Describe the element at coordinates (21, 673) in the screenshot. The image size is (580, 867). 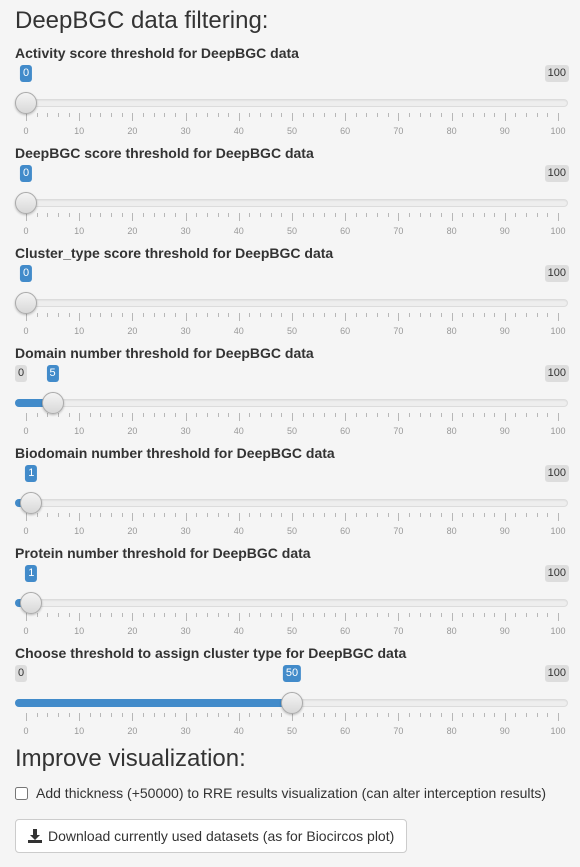
I see `slider-min-label: 0` at that location.